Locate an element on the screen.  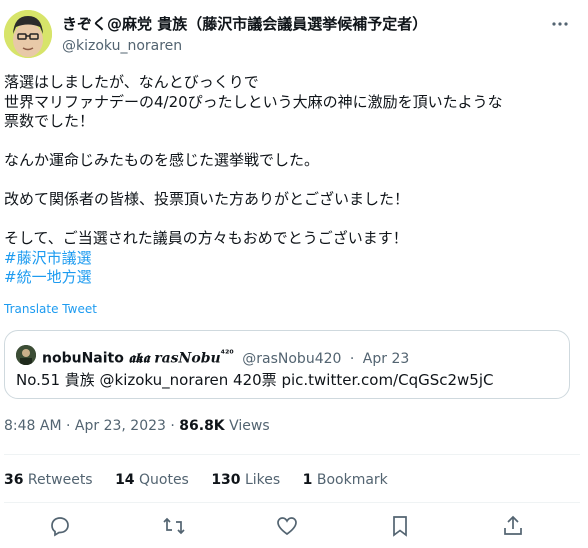
likes-label: Likes is located at coordinates (260, 480).